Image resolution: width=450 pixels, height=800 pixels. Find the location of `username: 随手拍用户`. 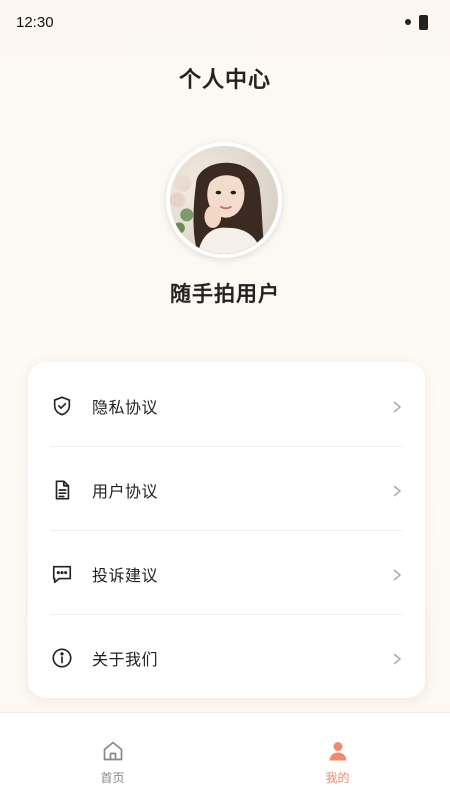

username: 随手拍用户 is located at coordinates (225, 294).